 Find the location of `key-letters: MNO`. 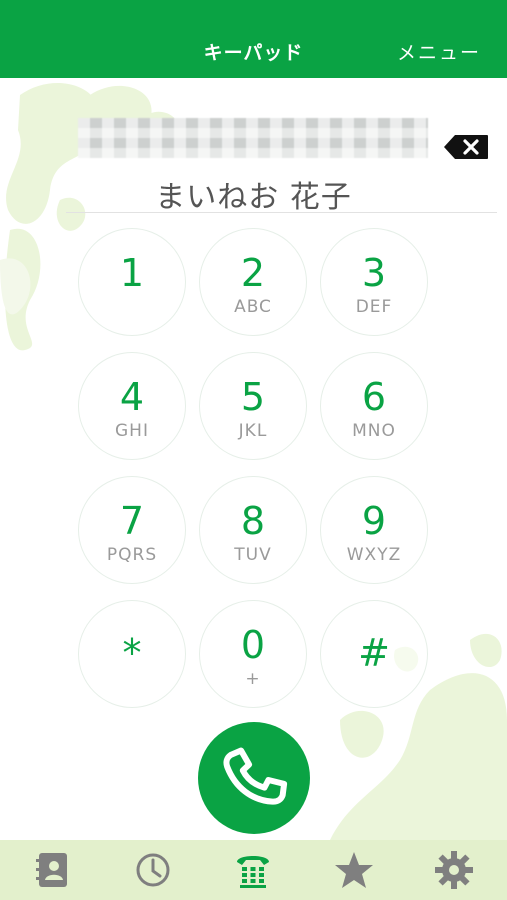

key-letters: MNO is located at coordinates (374, 431).